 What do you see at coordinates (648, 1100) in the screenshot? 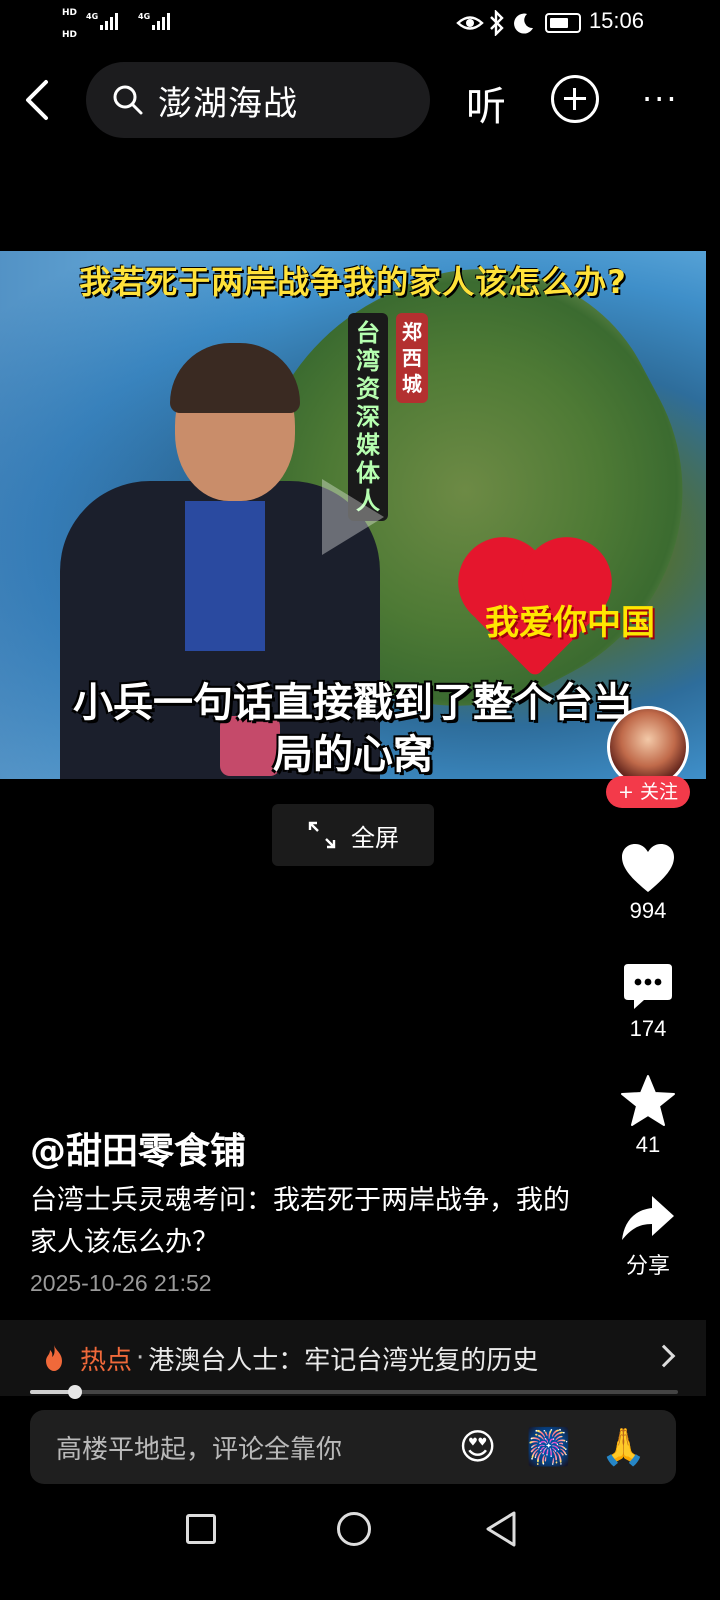
I see `star-icon` at bounding box center [648, 1100].